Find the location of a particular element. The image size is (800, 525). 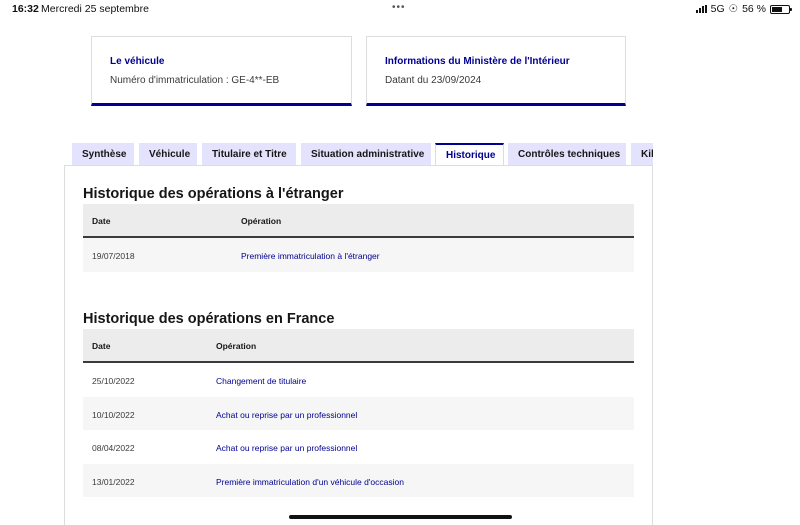

tab-kilometrage: Kil is located at coordinates (642, 154).